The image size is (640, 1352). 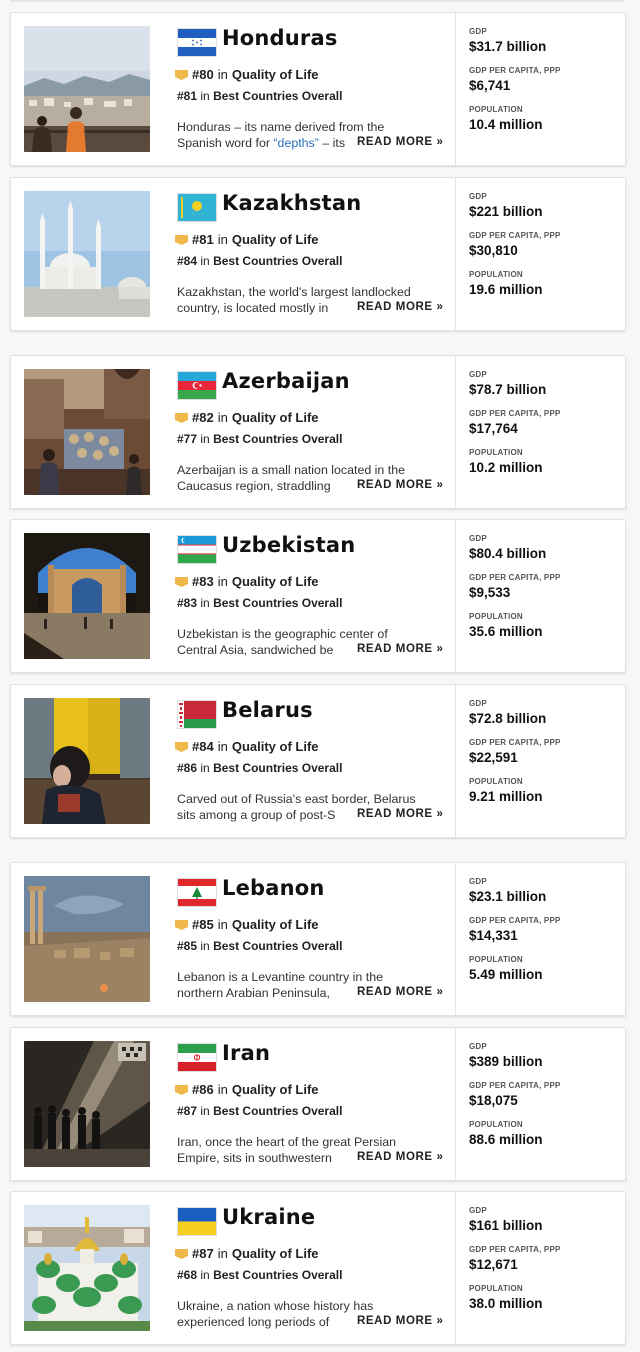 I want to click on gdp-value: $78.7 billion, so click(x=508, y=389).